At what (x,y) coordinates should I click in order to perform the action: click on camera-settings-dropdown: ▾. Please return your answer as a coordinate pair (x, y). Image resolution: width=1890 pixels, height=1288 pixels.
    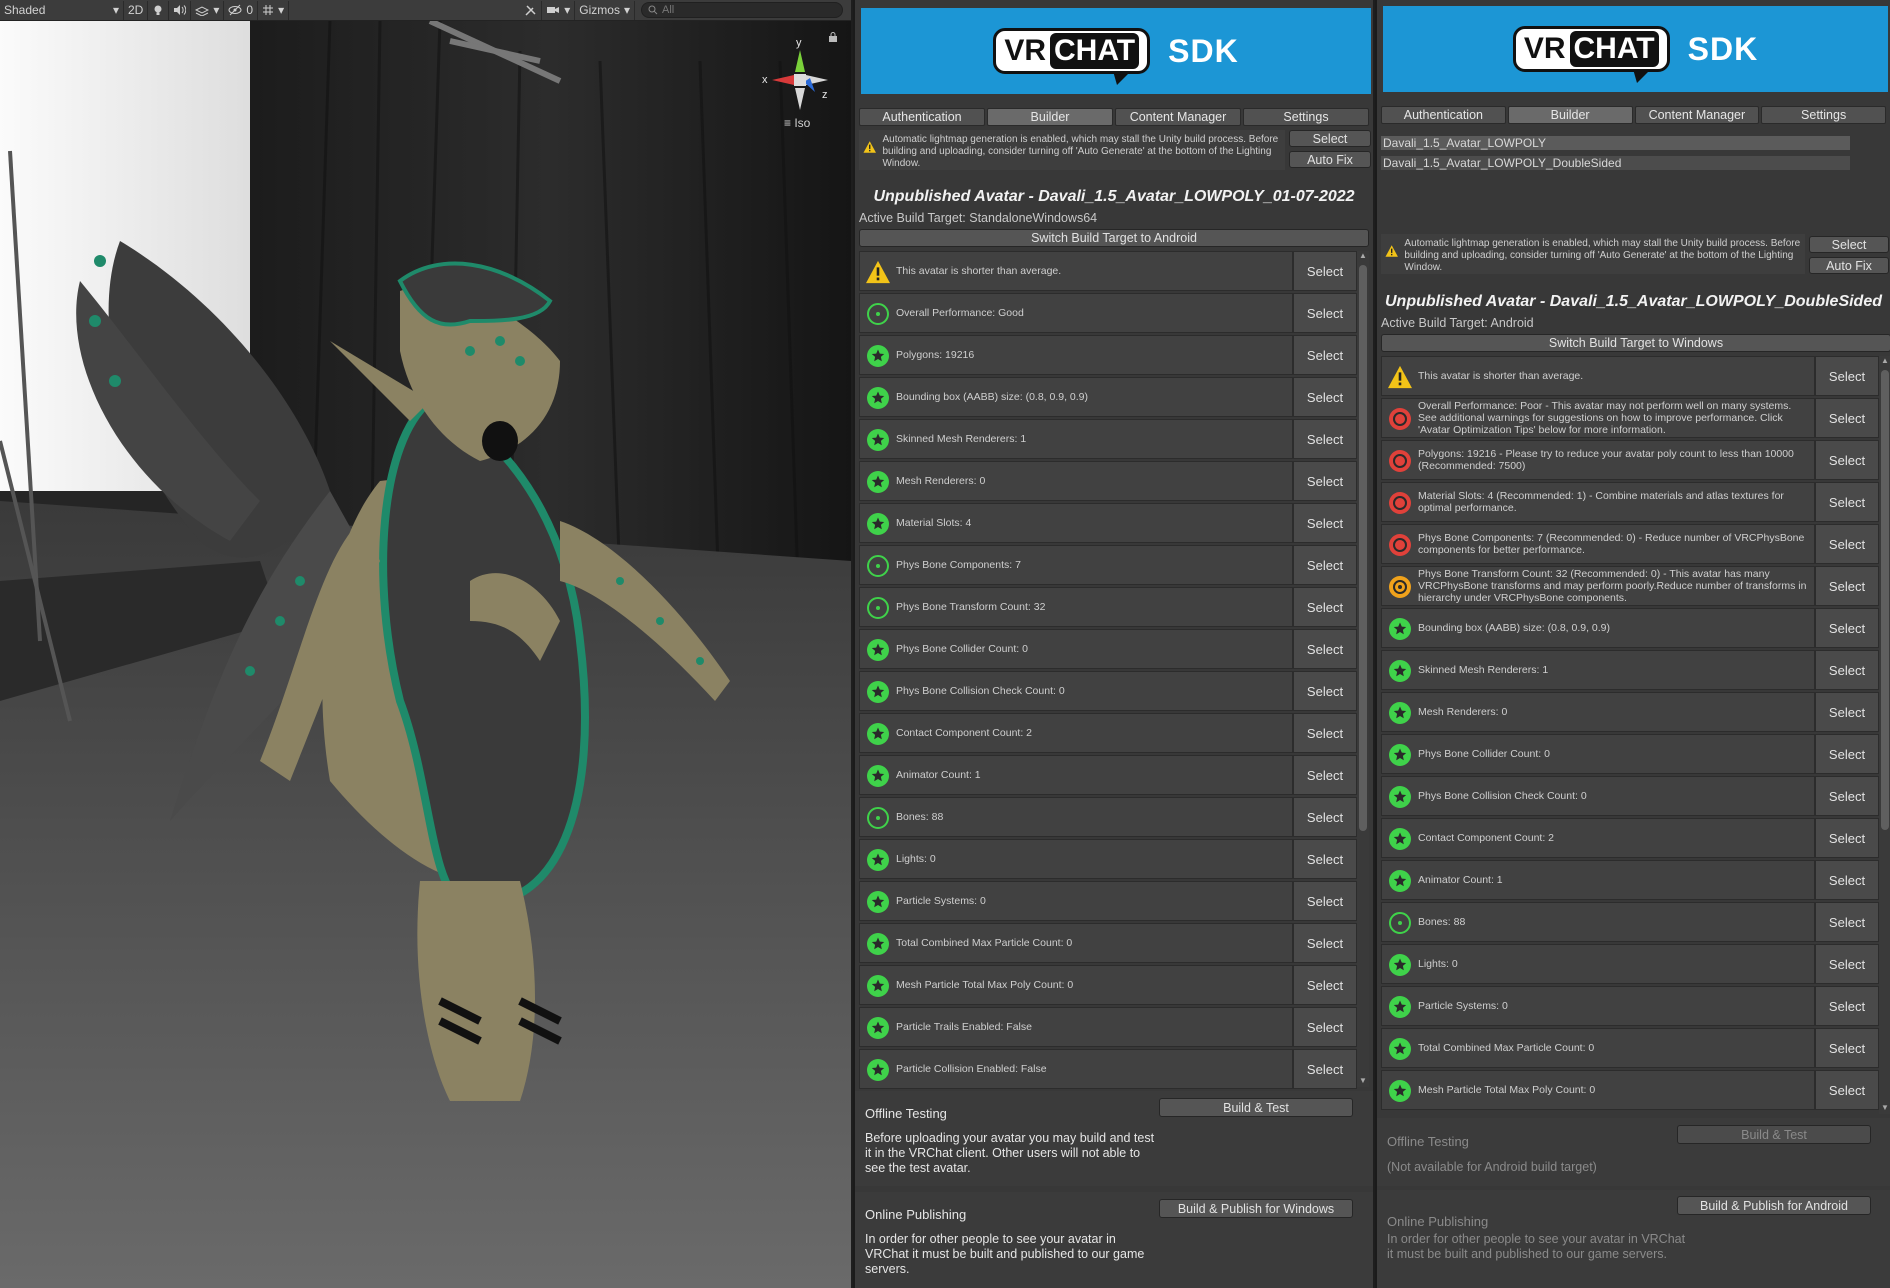
    Looking at the image, I should click on (559, 10).